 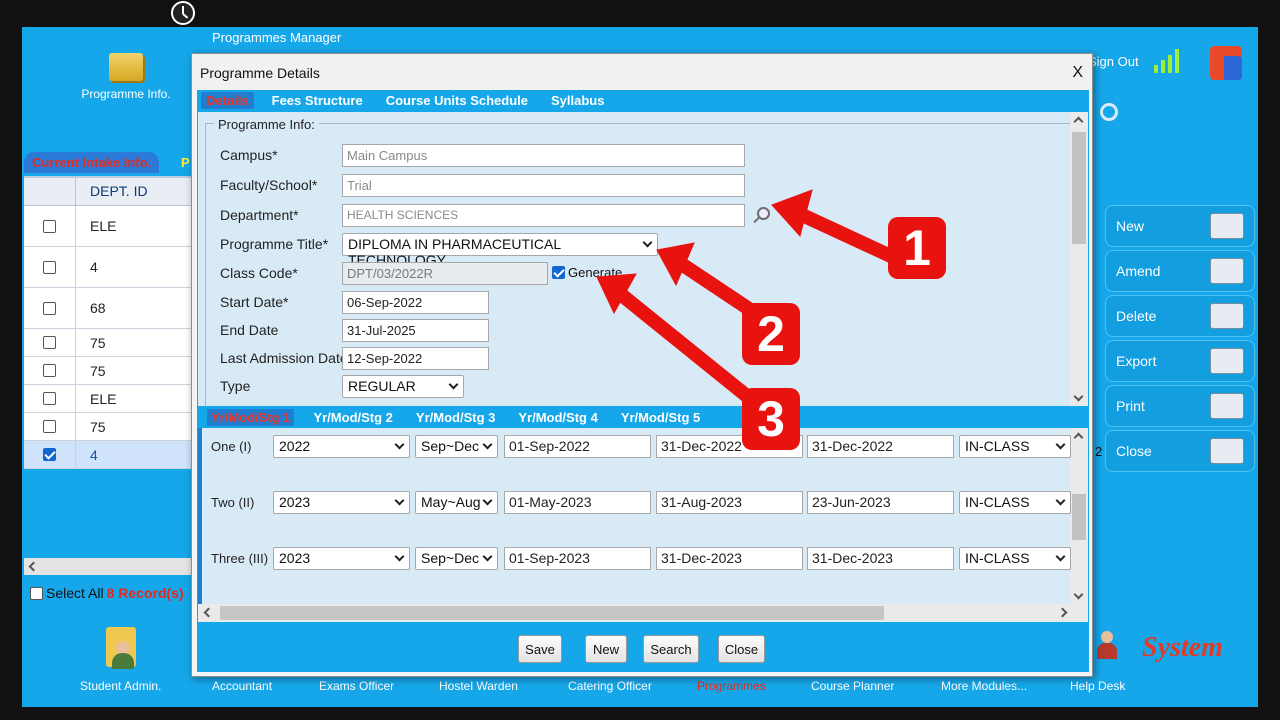 I want to click on annotation-number: 1, so click(x=917, y=248).